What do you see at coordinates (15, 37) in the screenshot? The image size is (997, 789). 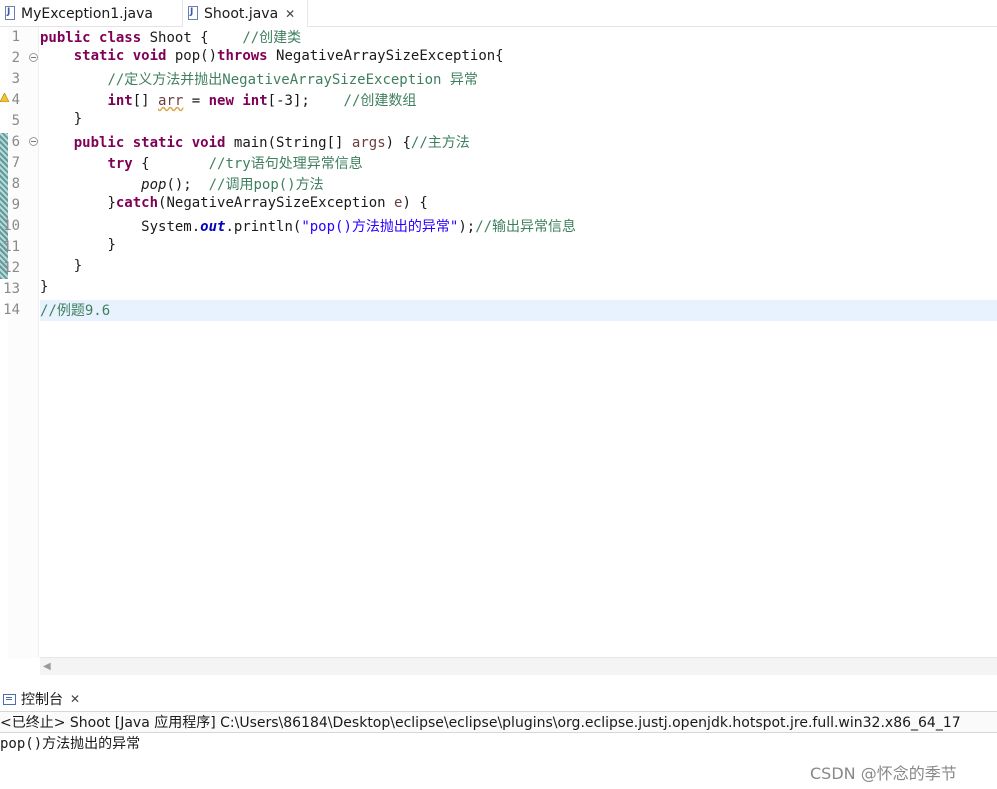 I see `line-number: 1` at bounding box center [15, 37].